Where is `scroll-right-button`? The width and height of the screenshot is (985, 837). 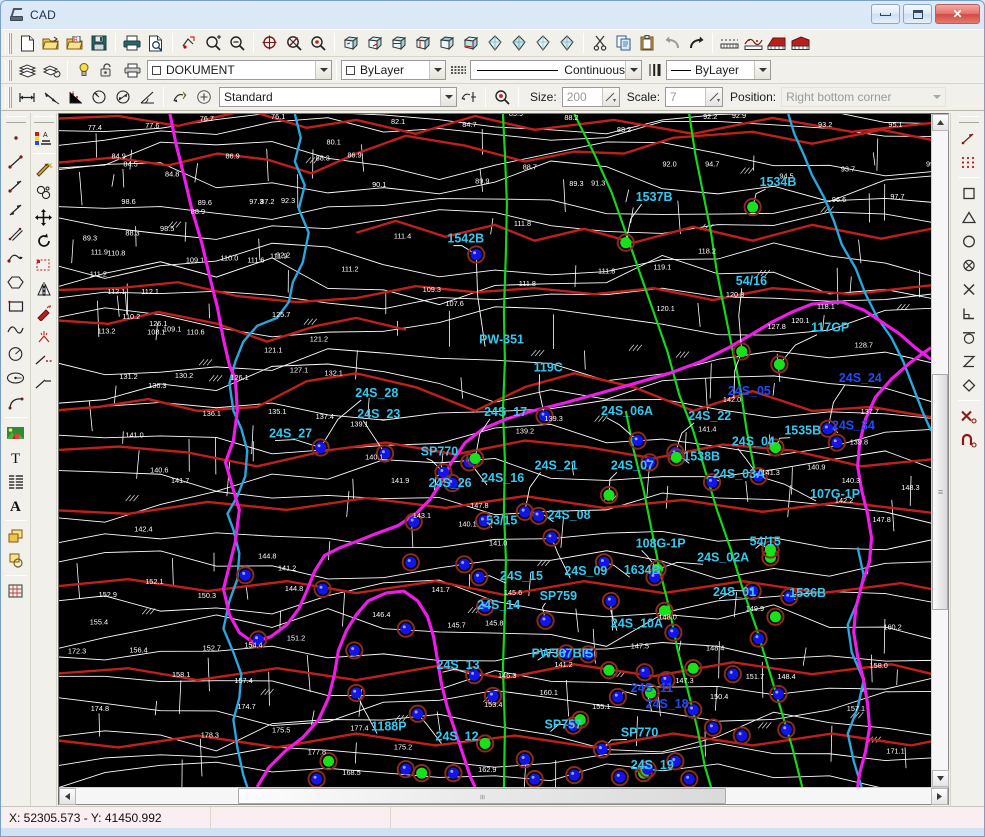
scroll-right-button is located at coordinates (939, 796).